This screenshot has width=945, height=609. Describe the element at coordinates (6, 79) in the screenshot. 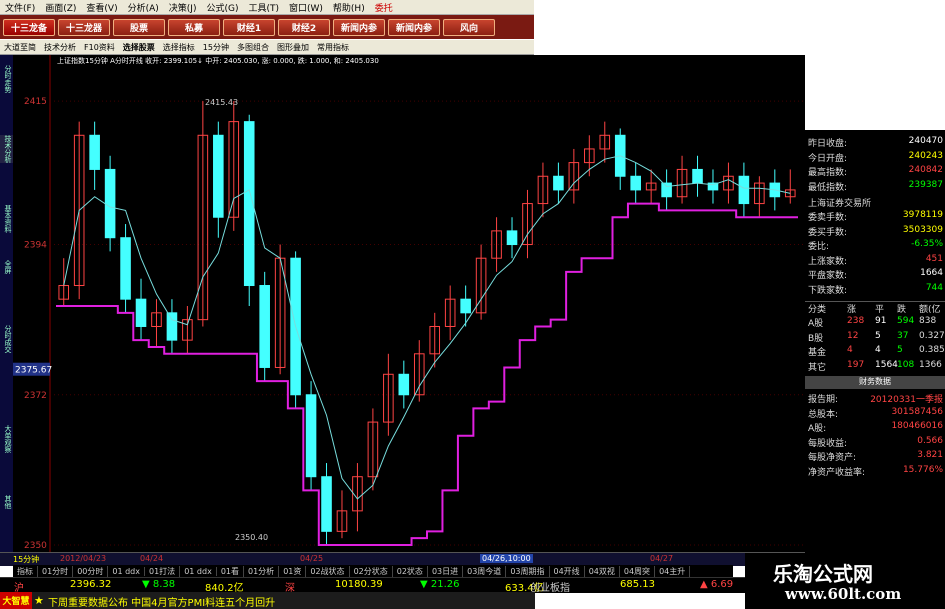

I see `side-tab: 分时走势` at that location.